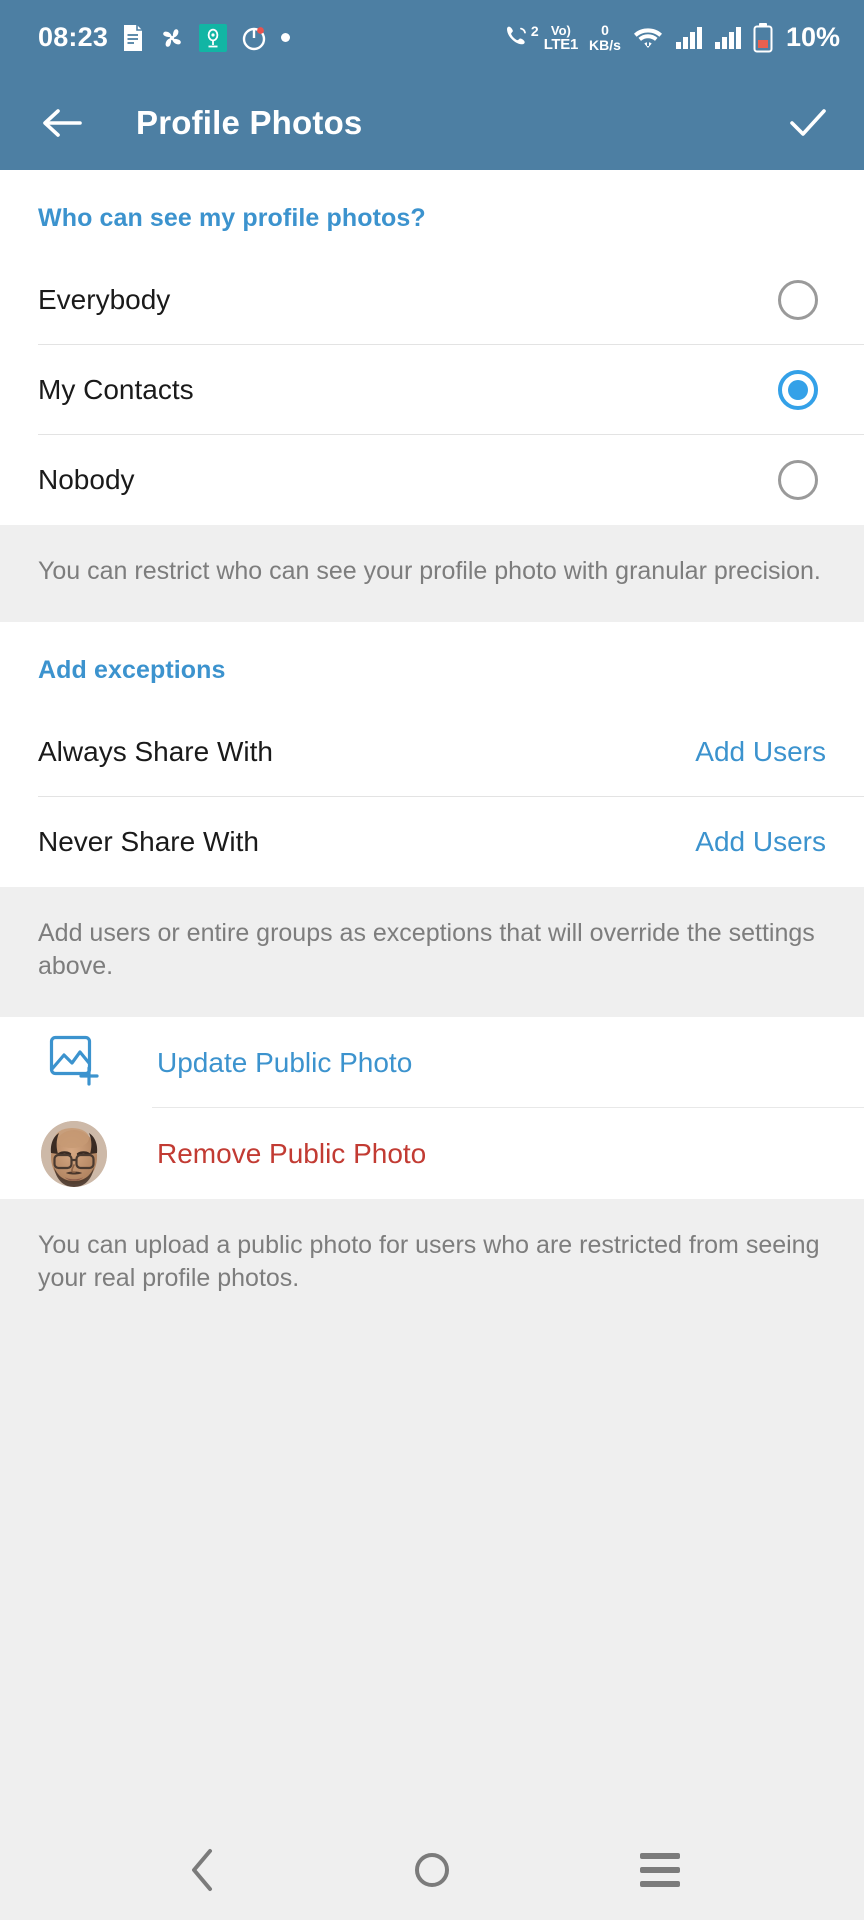 The image size is (864, 1920). Describe the element at coordinates (798, 300) in the screenshot. I see `radio-everybody` at that location.